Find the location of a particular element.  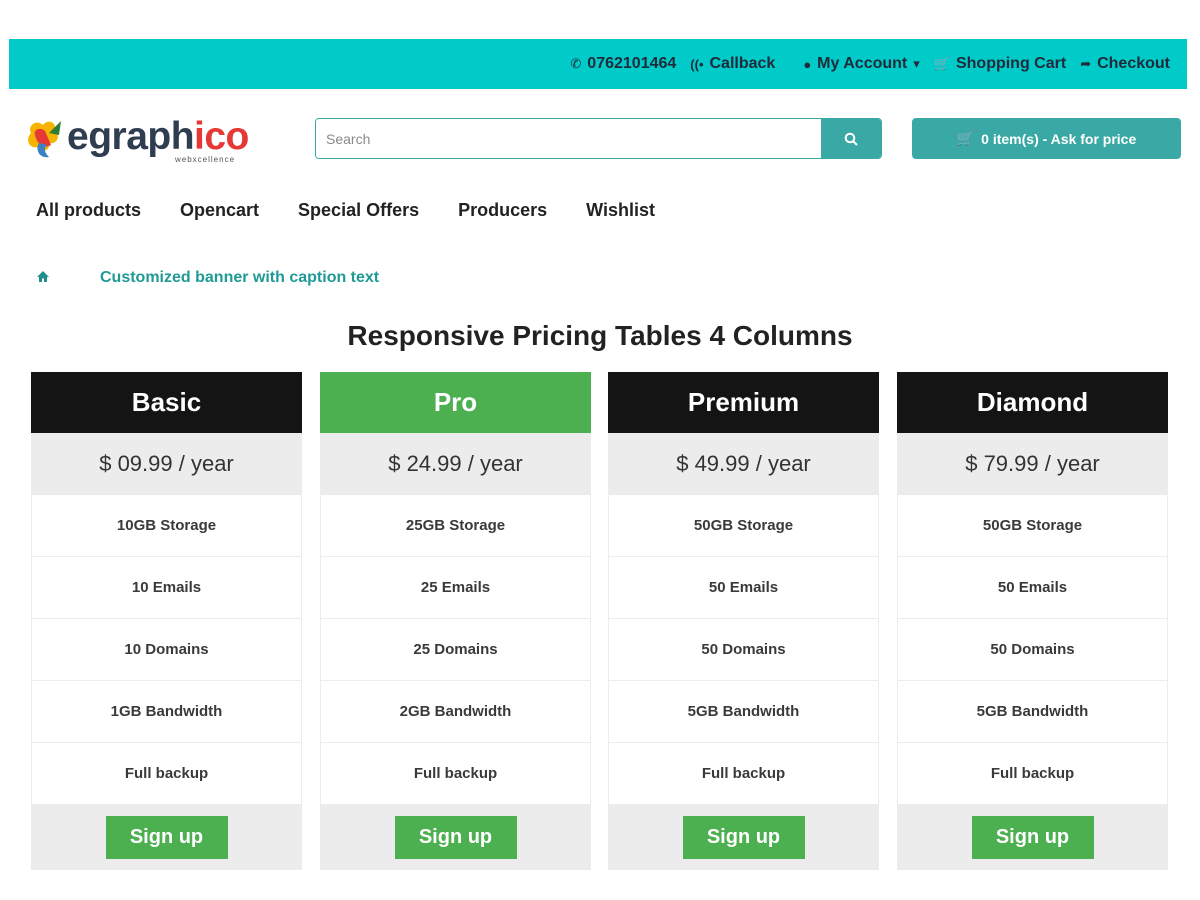

nav-item-producers: Producers is located at coordinates (502, 210).